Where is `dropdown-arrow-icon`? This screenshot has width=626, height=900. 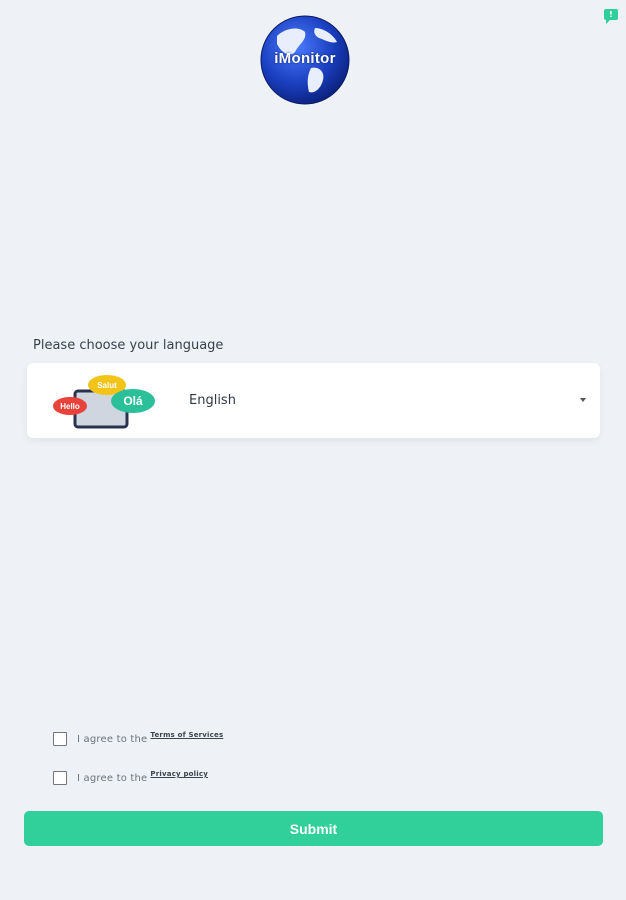 dropdown-arrow-icon is located at coordinates (583, 400).